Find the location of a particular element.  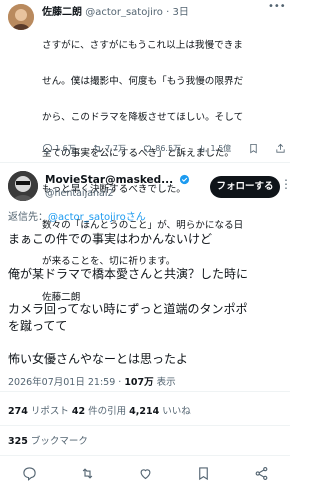

quoted-reply-button: 1.6万 is located at coordinates (59, 148).